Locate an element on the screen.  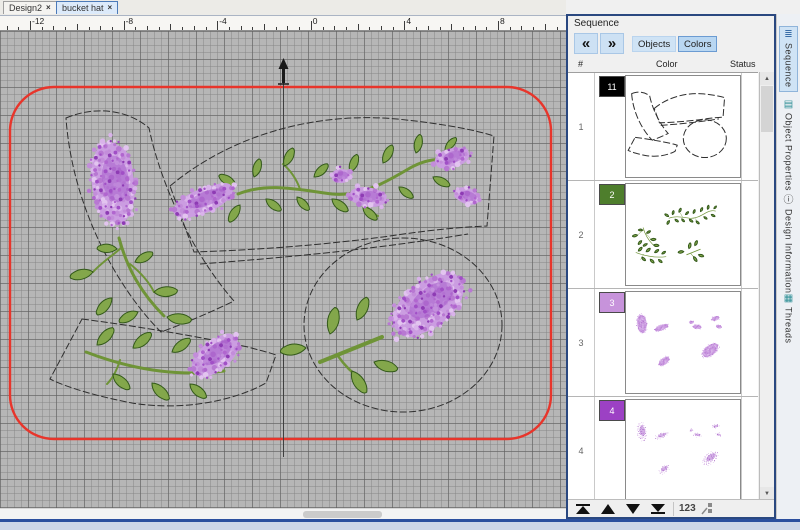
move-earlier-button is located at coordinates (608, 509).